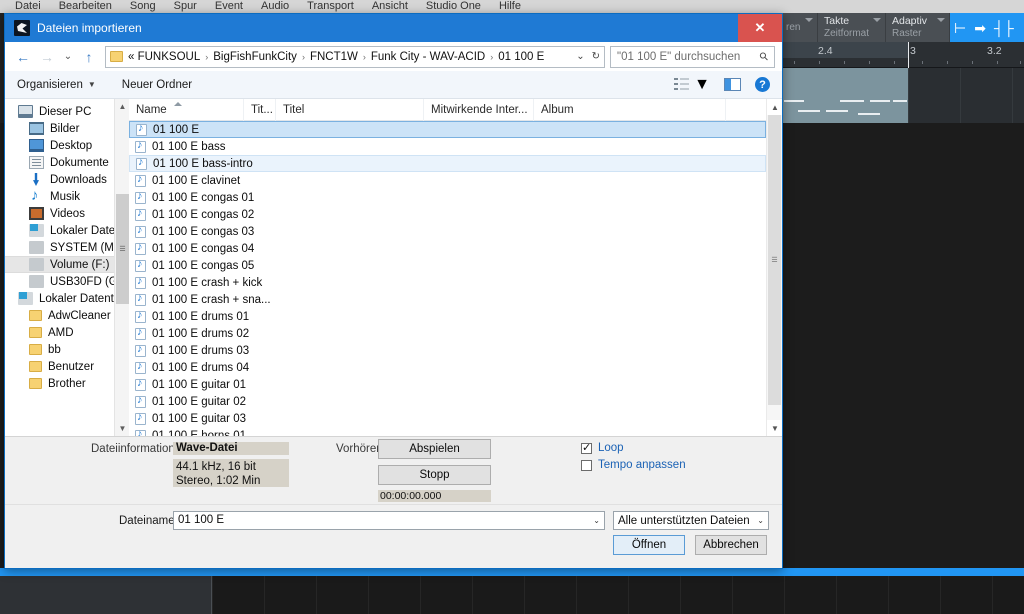 The width and height of the screenshot is (1024, 614). I want to click on daw-menu-audio: Audio, so click(275, 6).